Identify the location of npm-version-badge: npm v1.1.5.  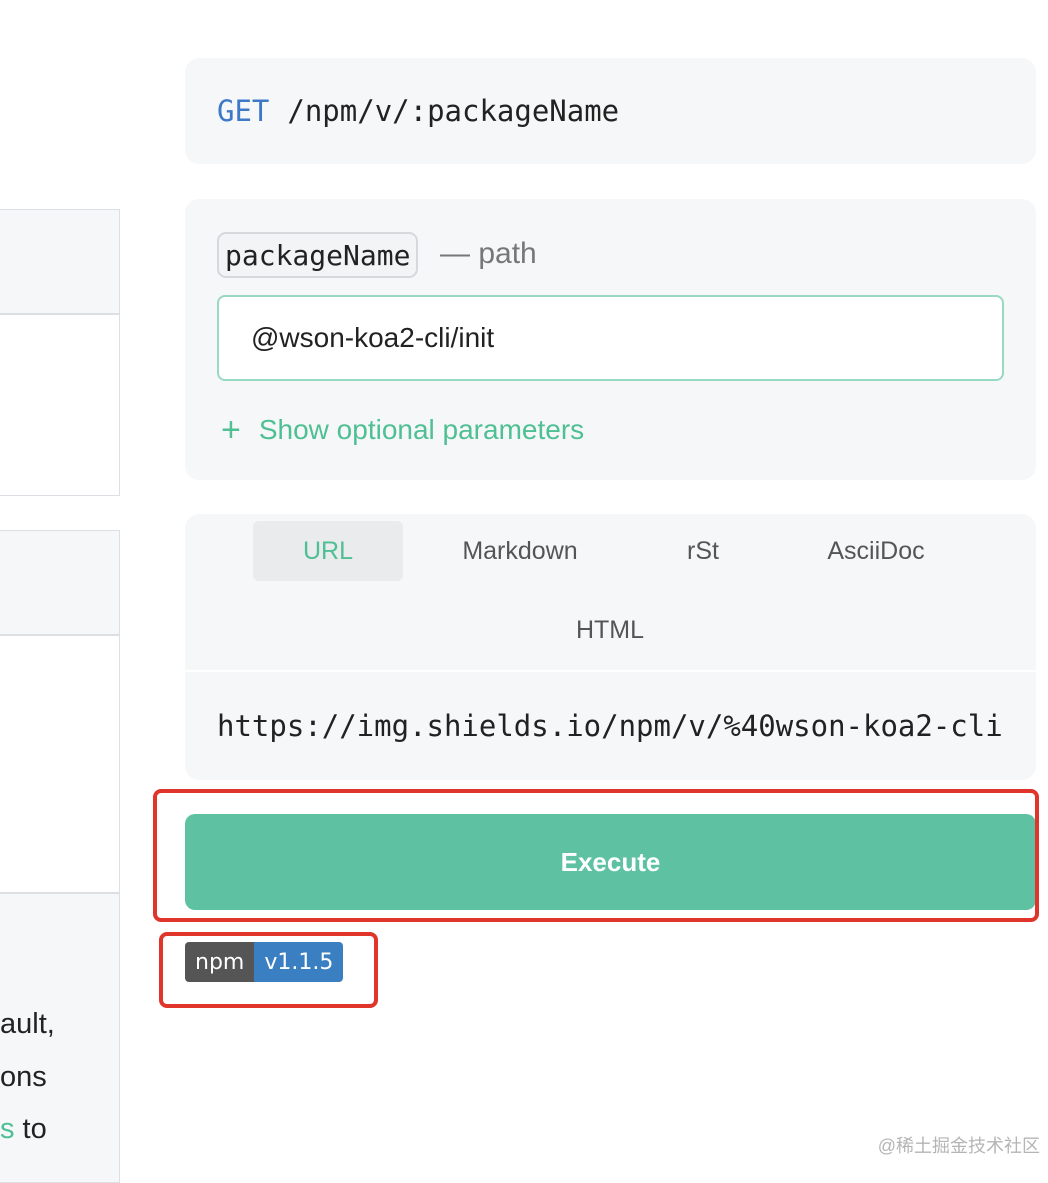
(264, 962).